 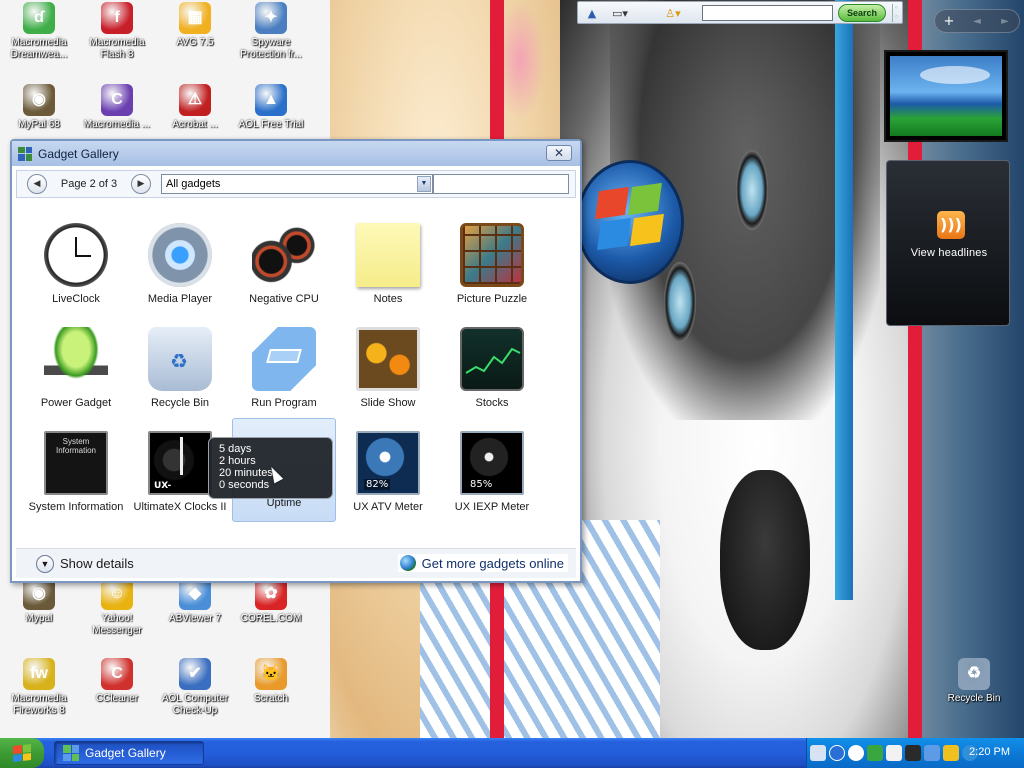 What do you see at coordinates (195, 601) in the screenshot?
I see `desktop-icon: ◆ ABViewer 7` at bounding box center [195, 601].